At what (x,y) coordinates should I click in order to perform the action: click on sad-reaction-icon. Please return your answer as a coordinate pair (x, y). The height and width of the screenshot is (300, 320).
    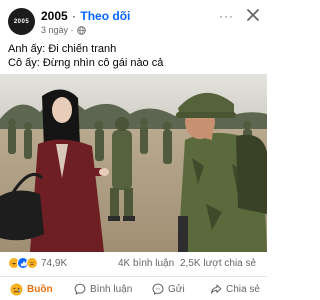
    Looking at the image, I should click on (32, 263).